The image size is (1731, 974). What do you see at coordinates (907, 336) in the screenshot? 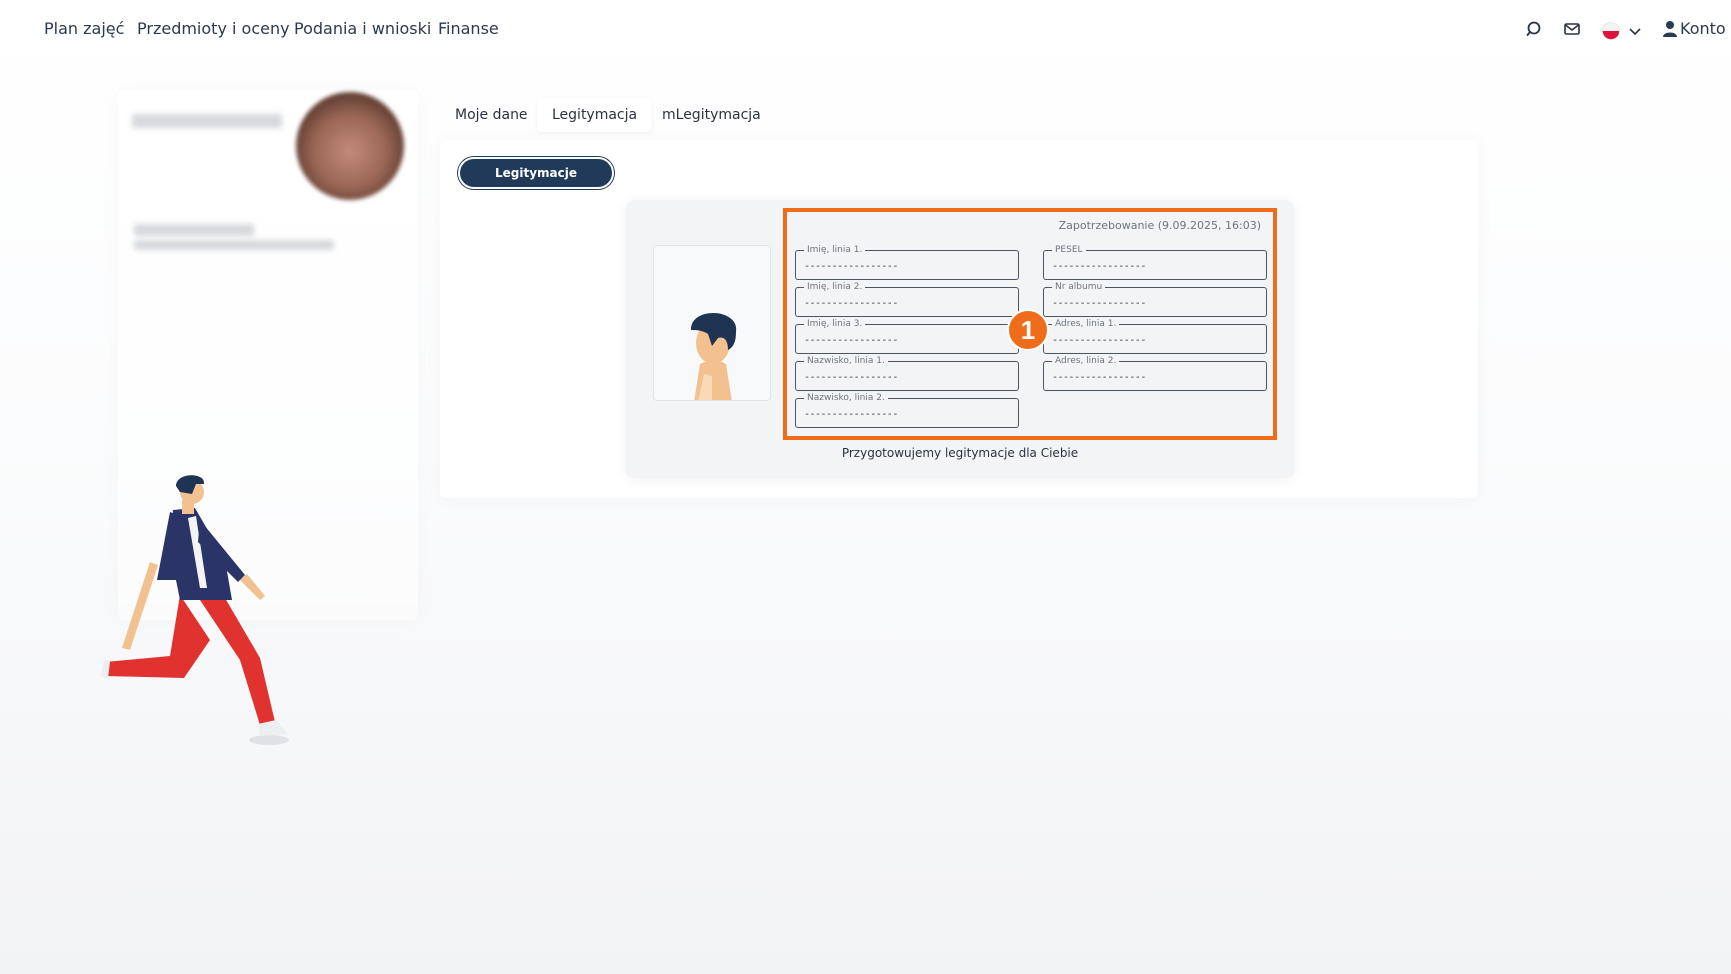
I see `field-first-name-line-3: Imię, linia 3. -----------------` at bounding box center [907, 336].